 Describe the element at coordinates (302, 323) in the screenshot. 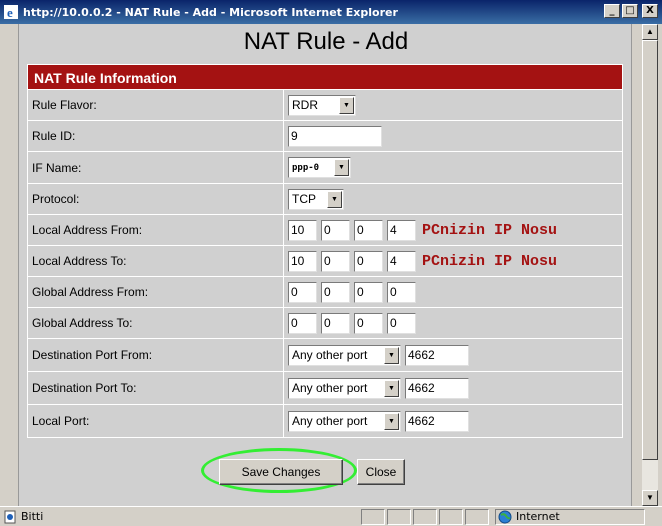

I see `global-to-octet-1: 0` at that location.